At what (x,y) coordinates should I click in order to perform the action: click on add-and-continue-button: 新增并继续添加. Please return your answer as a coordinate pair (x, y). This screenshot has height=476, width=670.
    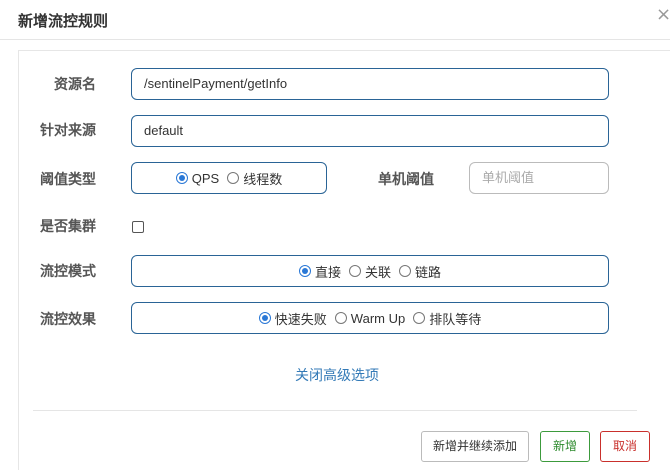
    Looking at the image, I should click on (475, 446).